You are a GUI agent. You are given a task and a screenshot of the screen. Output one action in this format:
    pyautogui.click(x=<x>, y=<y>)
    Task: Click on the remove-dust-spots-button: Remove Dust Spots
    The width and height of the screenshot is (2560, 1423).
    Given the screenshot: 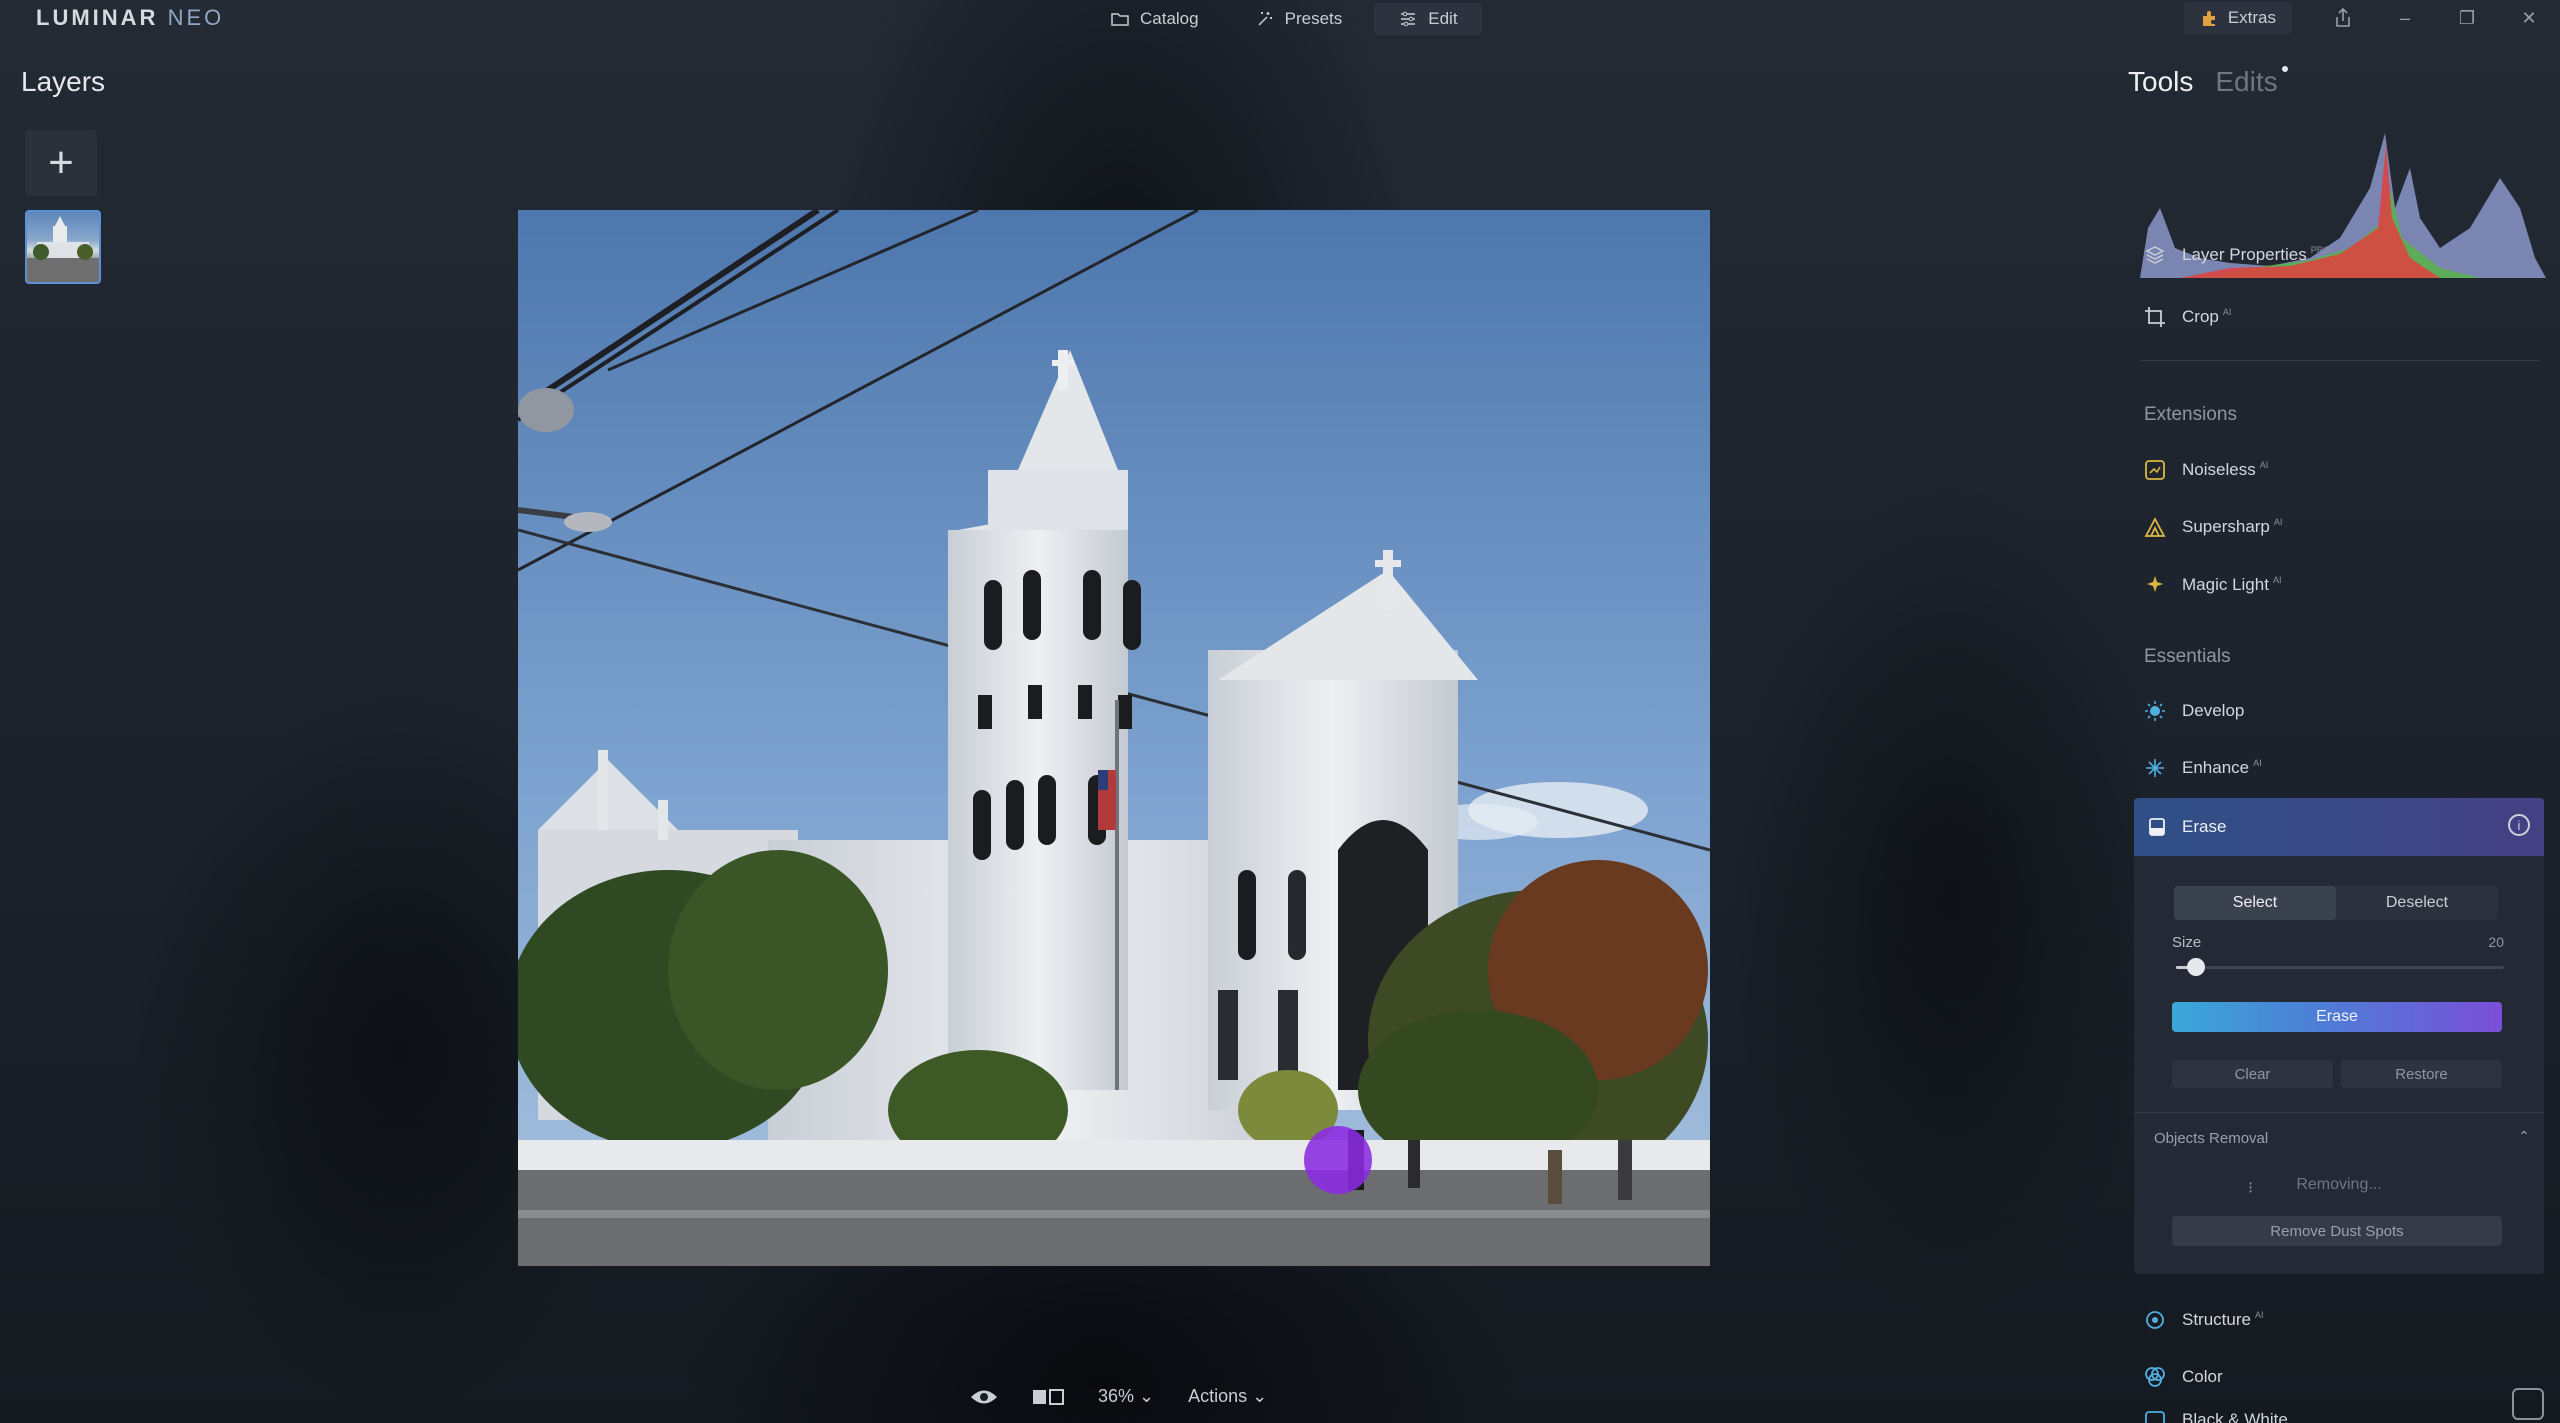 What is the action you would take?
    pyautogui.click(x=2337, y=1231)
    